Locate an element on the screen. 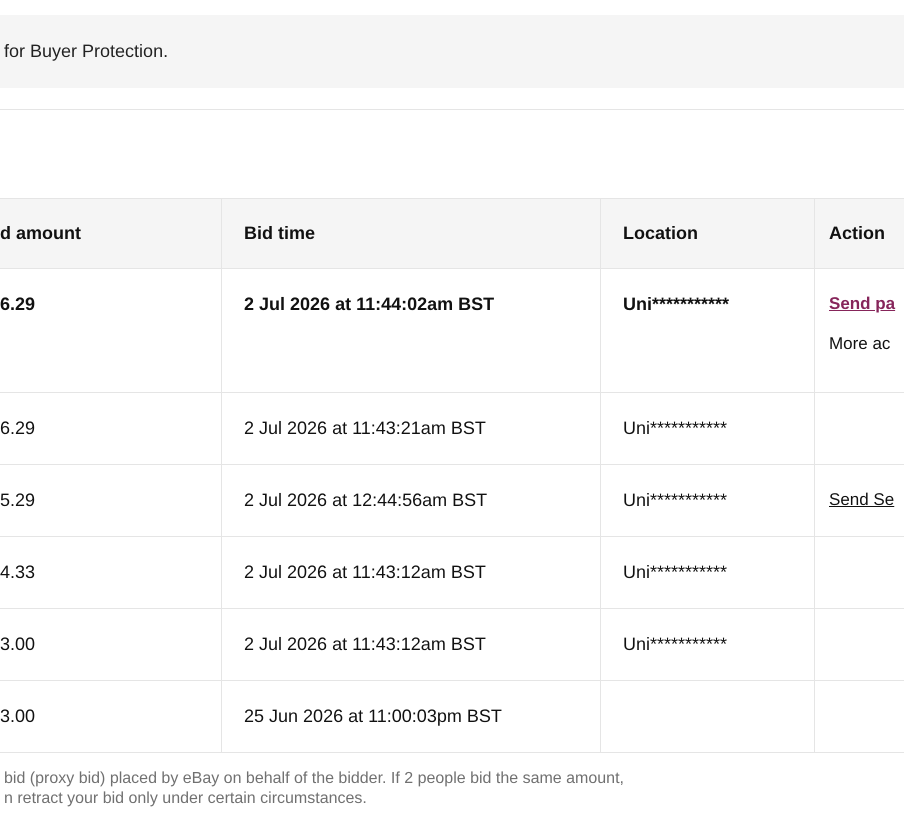 The height and width of the screenshot is (814, 904). table-cell: 2 Jul 2026 at 12:44:56am BST is located at coordinates (410, 500).